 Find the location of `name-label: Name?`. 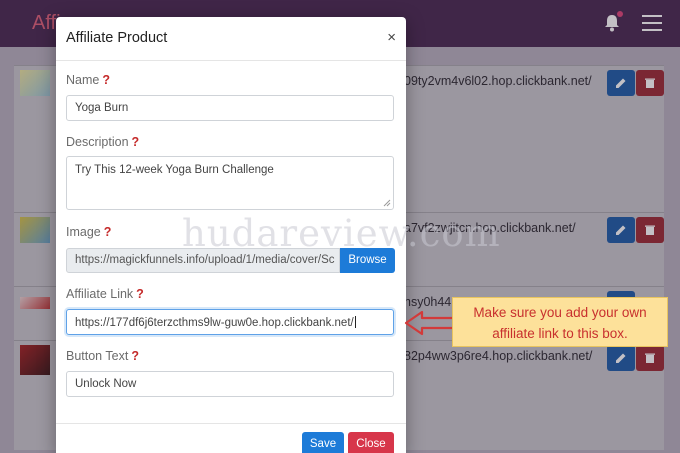

name-label: Name? is located at coordinates (88, 80).